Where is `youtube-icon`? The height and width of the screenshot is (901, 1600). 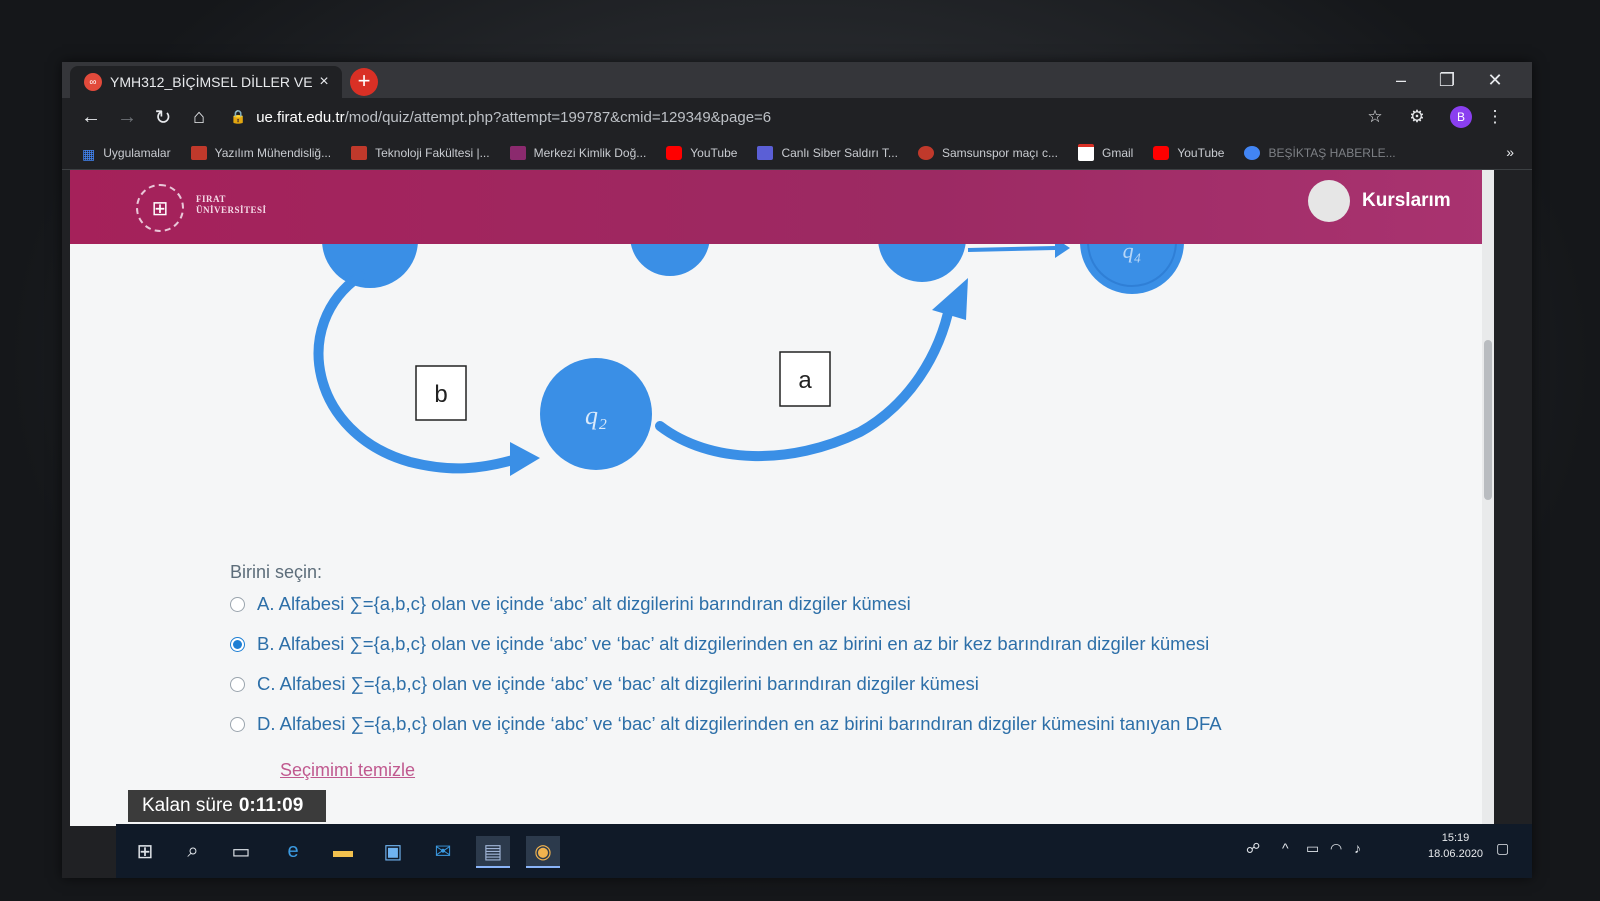 youtube-icon is located at coordinates (1161, 152).